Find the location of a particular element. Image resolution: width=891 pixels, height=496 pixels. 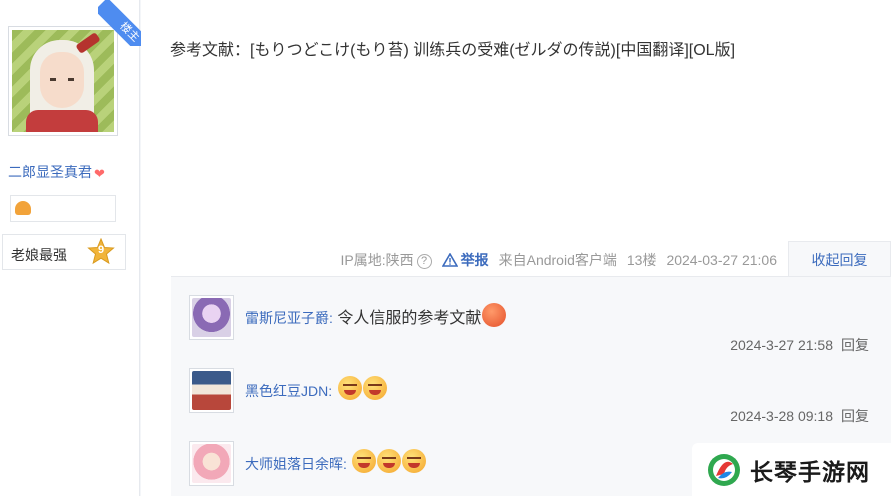

post-time: 2024-03-27 21:06 is located at coordinates (721, 260).